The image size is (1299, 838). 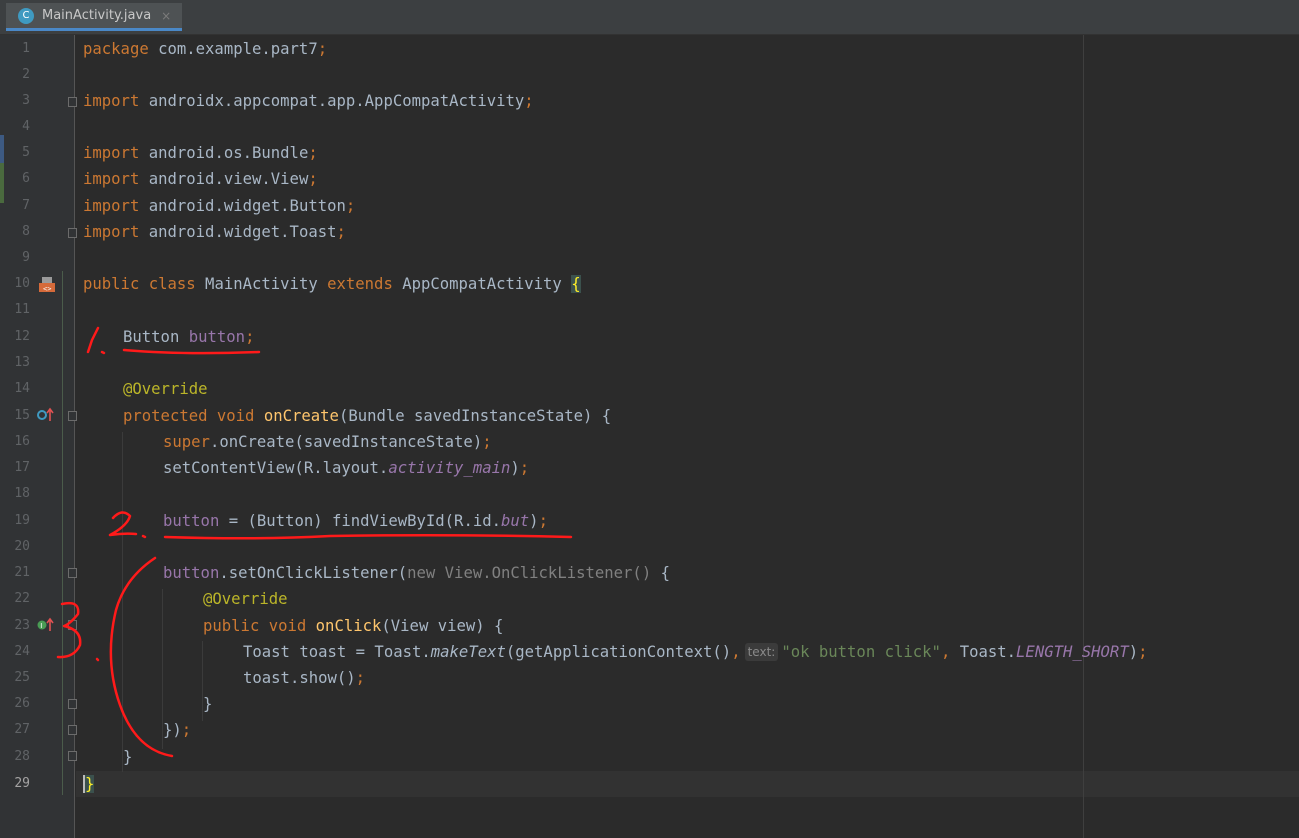 What do you see at coordinates (177, 730) in the screenshot?
I see `code-line-27: });` at bounding box center [177, 730].